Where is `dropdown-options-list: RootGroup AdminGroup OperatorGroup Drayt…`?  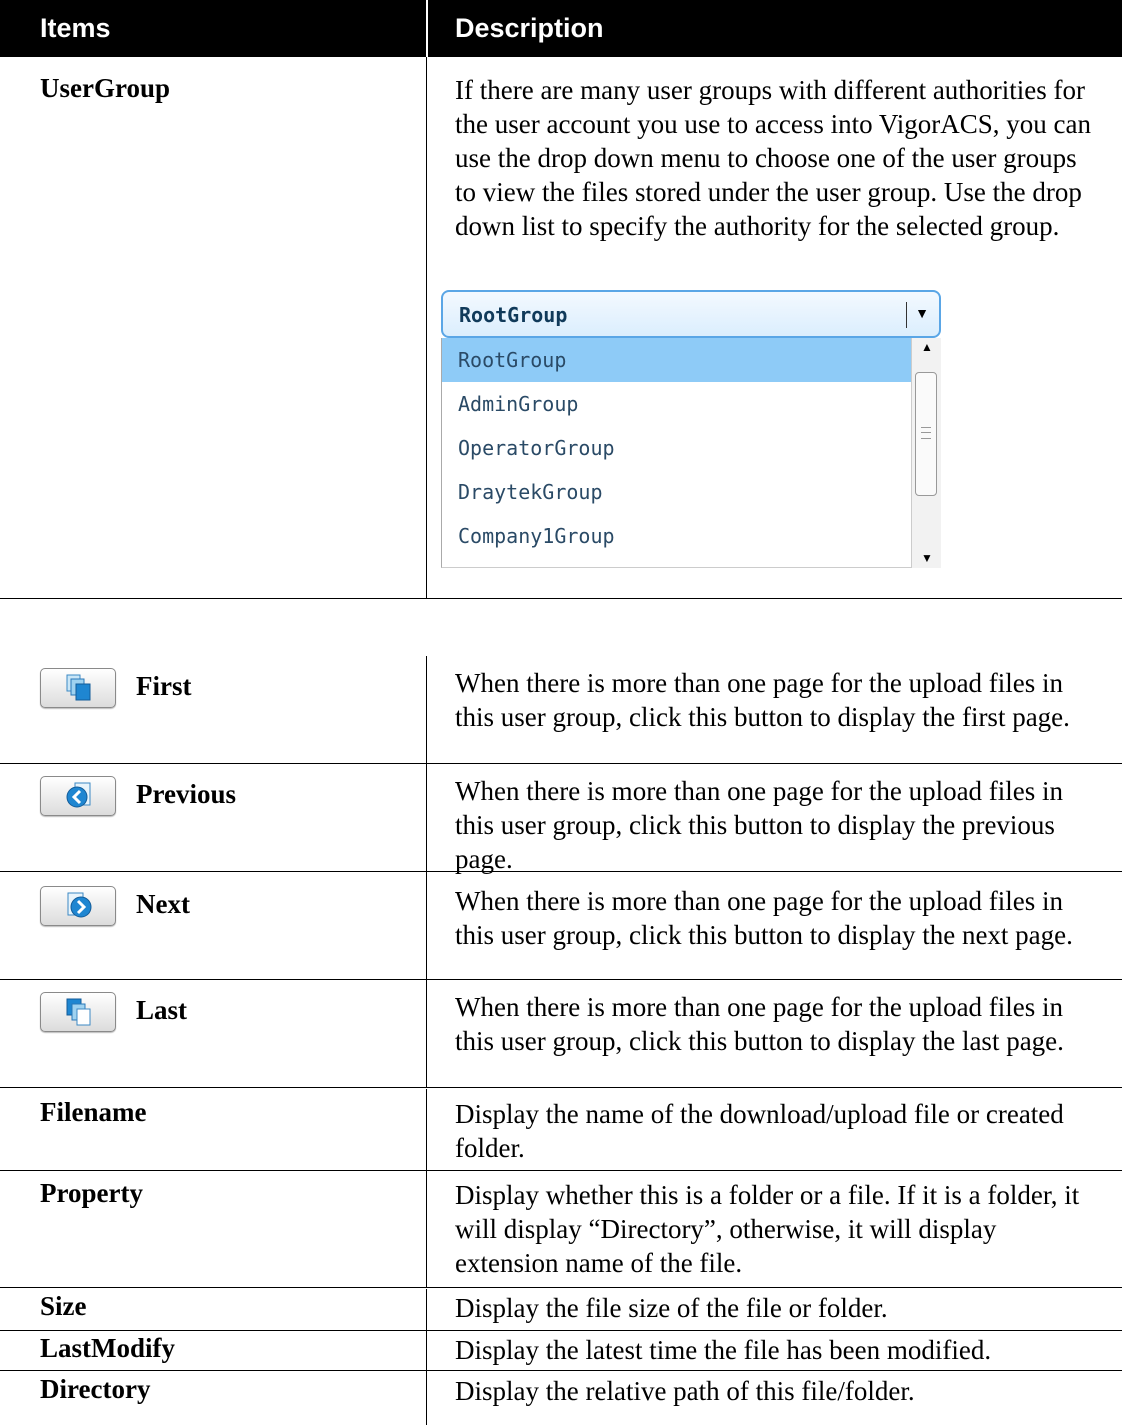
dropdown-options-list: RootGroup AdminGroup OperatorGroup Drayt… is located at coordinates (691, 453).